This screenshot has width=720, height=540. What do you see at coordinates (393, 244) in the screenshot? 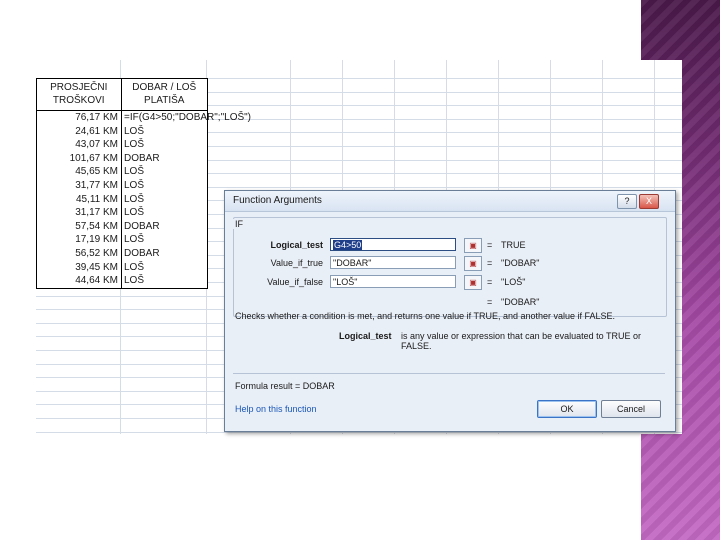
I see `logical-test-input: G4>50` at bounding box center [393, 244].